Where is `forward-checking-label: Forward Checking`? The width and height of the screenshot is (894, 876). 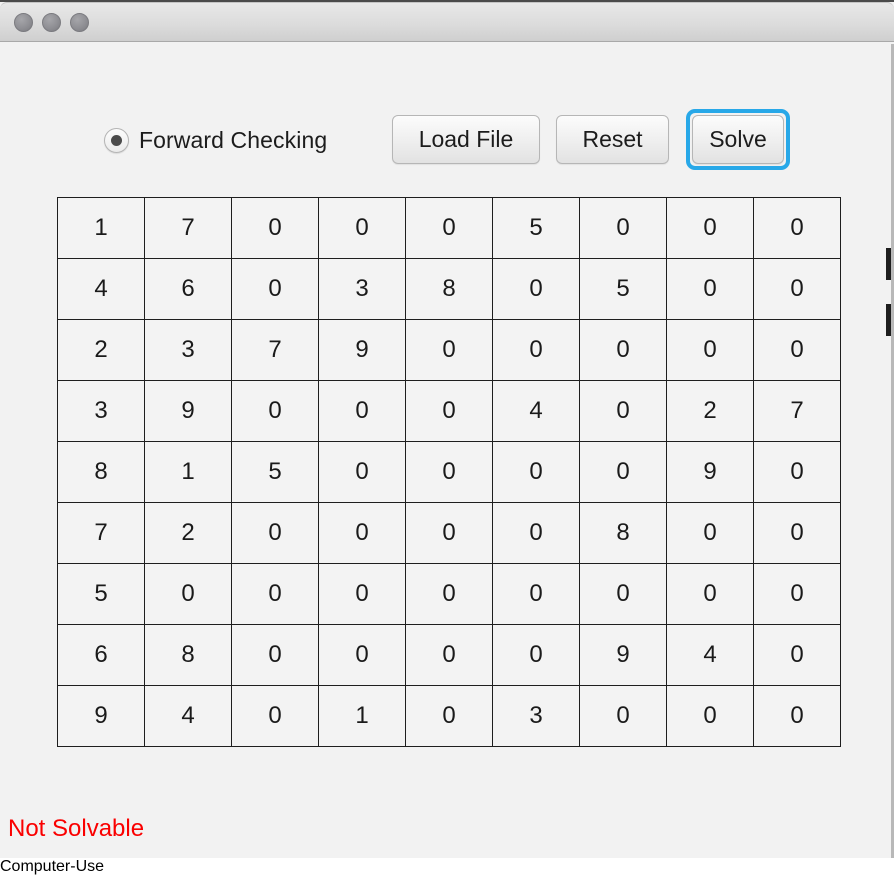 forward-checking-label: Forward Checking is located at coordinates (233, 139).